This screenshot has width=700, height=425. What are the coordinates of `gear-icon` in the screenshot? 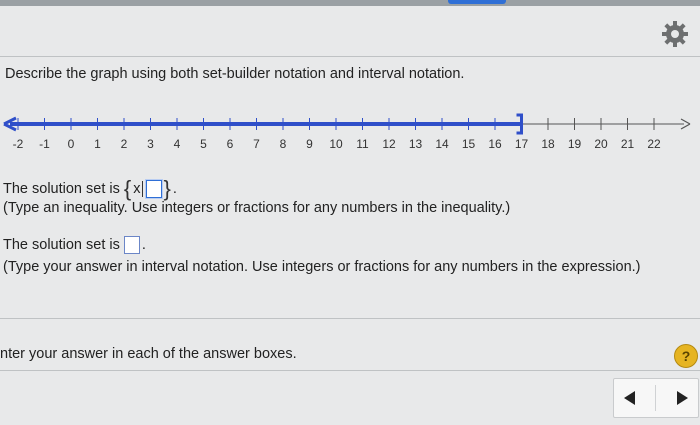 It's located at (675, 34).